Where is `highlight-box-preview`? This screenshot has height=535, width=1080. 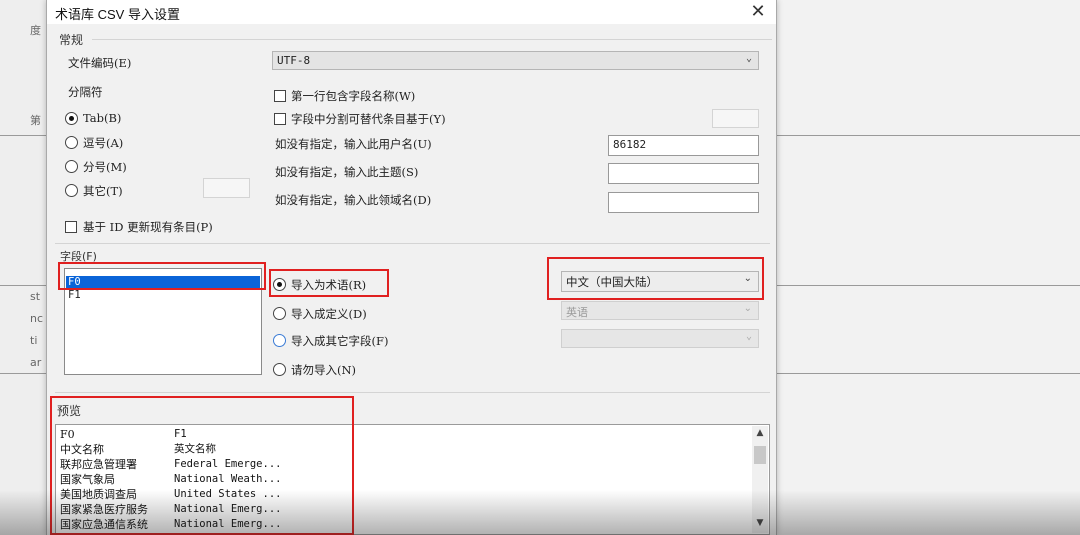
highlight-box-preview is located at coordinates (202, 465).